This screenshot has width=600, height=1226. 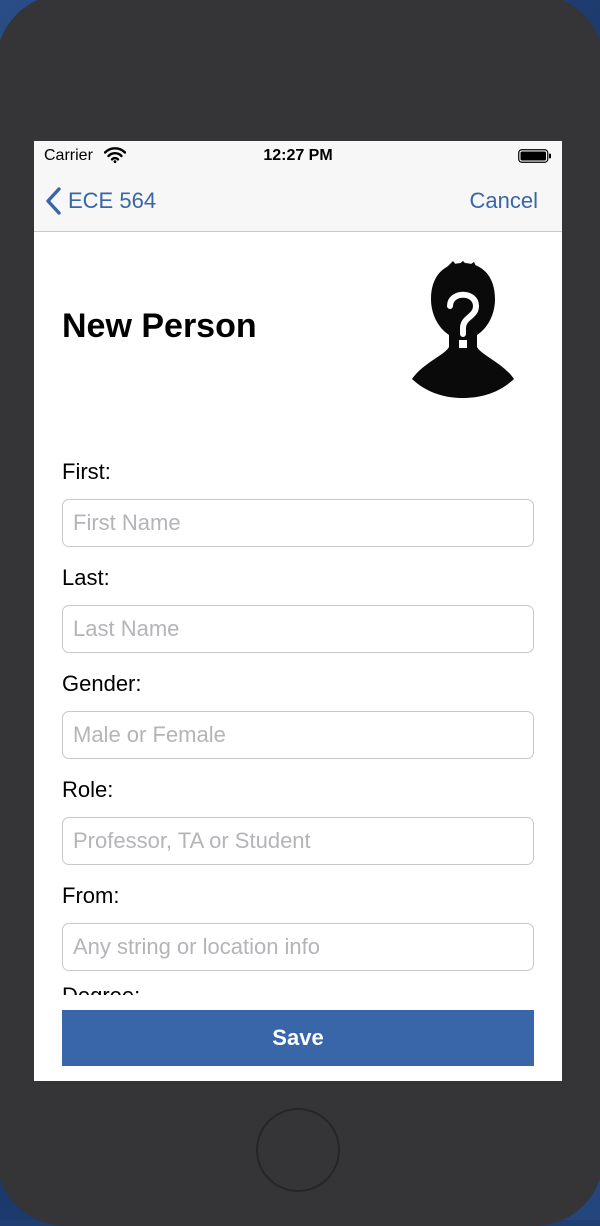 I want to click on last-name-label: Last:, so click(x=86, y=577).